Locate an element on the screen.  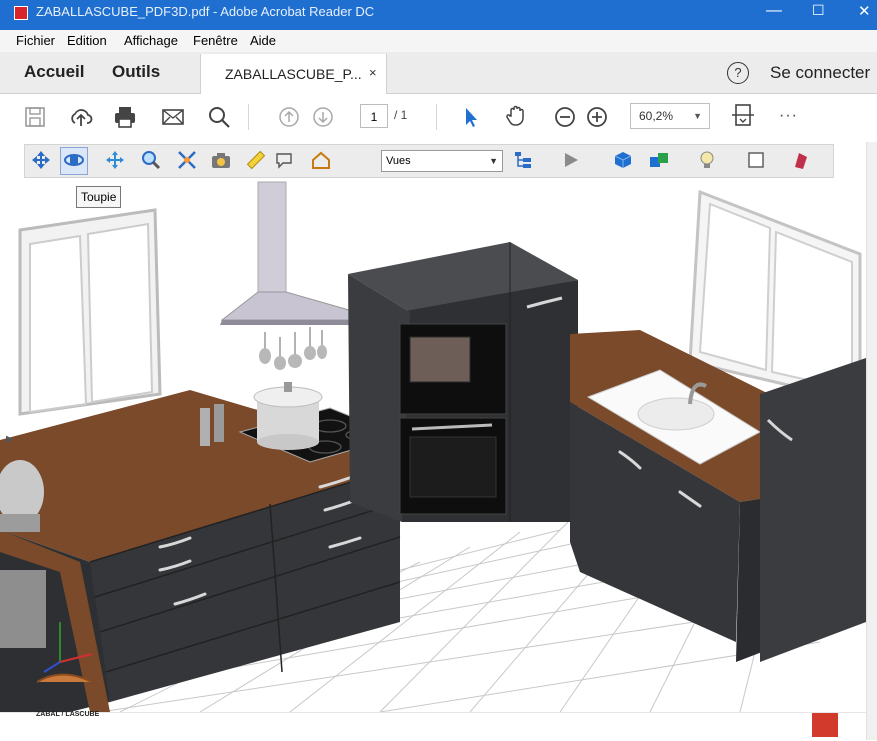
spin-icon is located at coordinates (74, 160).